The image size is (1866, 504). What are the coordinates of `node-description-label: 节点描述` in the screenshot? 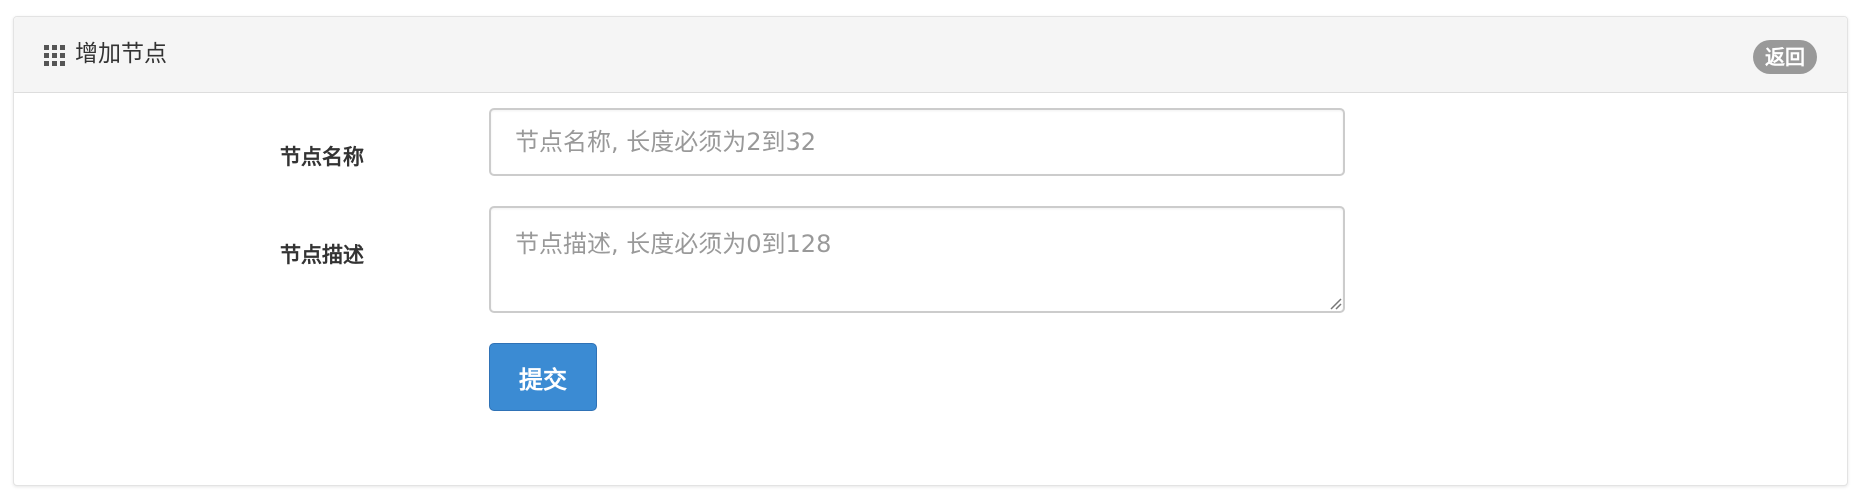 It's located at (322, 255).